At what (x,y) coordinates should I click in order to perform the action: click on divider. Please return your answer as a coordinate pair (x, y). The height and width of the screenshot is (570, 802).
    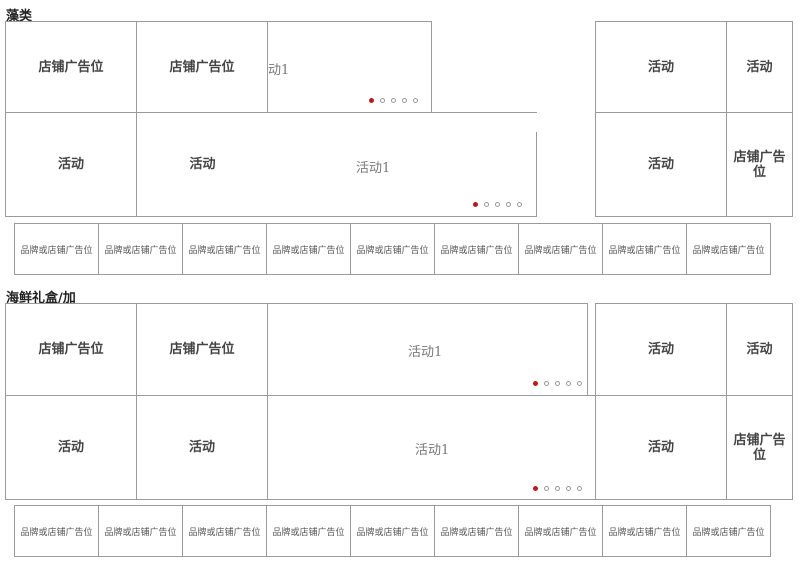
    Looking at the image, I should click on (536, 174).